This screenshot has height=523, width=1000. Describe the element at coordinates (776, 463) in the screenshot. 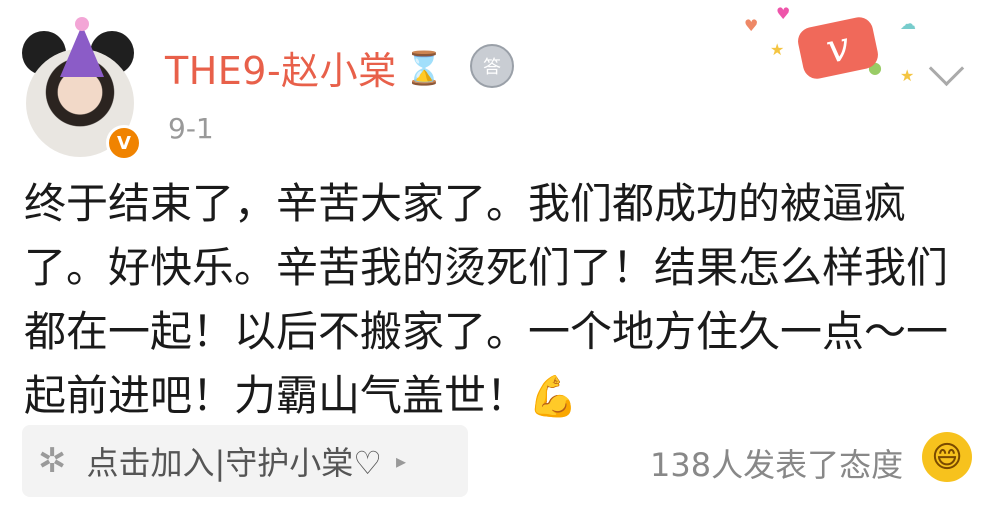

I see `reaction-count: 138人发表了态度` at that location.